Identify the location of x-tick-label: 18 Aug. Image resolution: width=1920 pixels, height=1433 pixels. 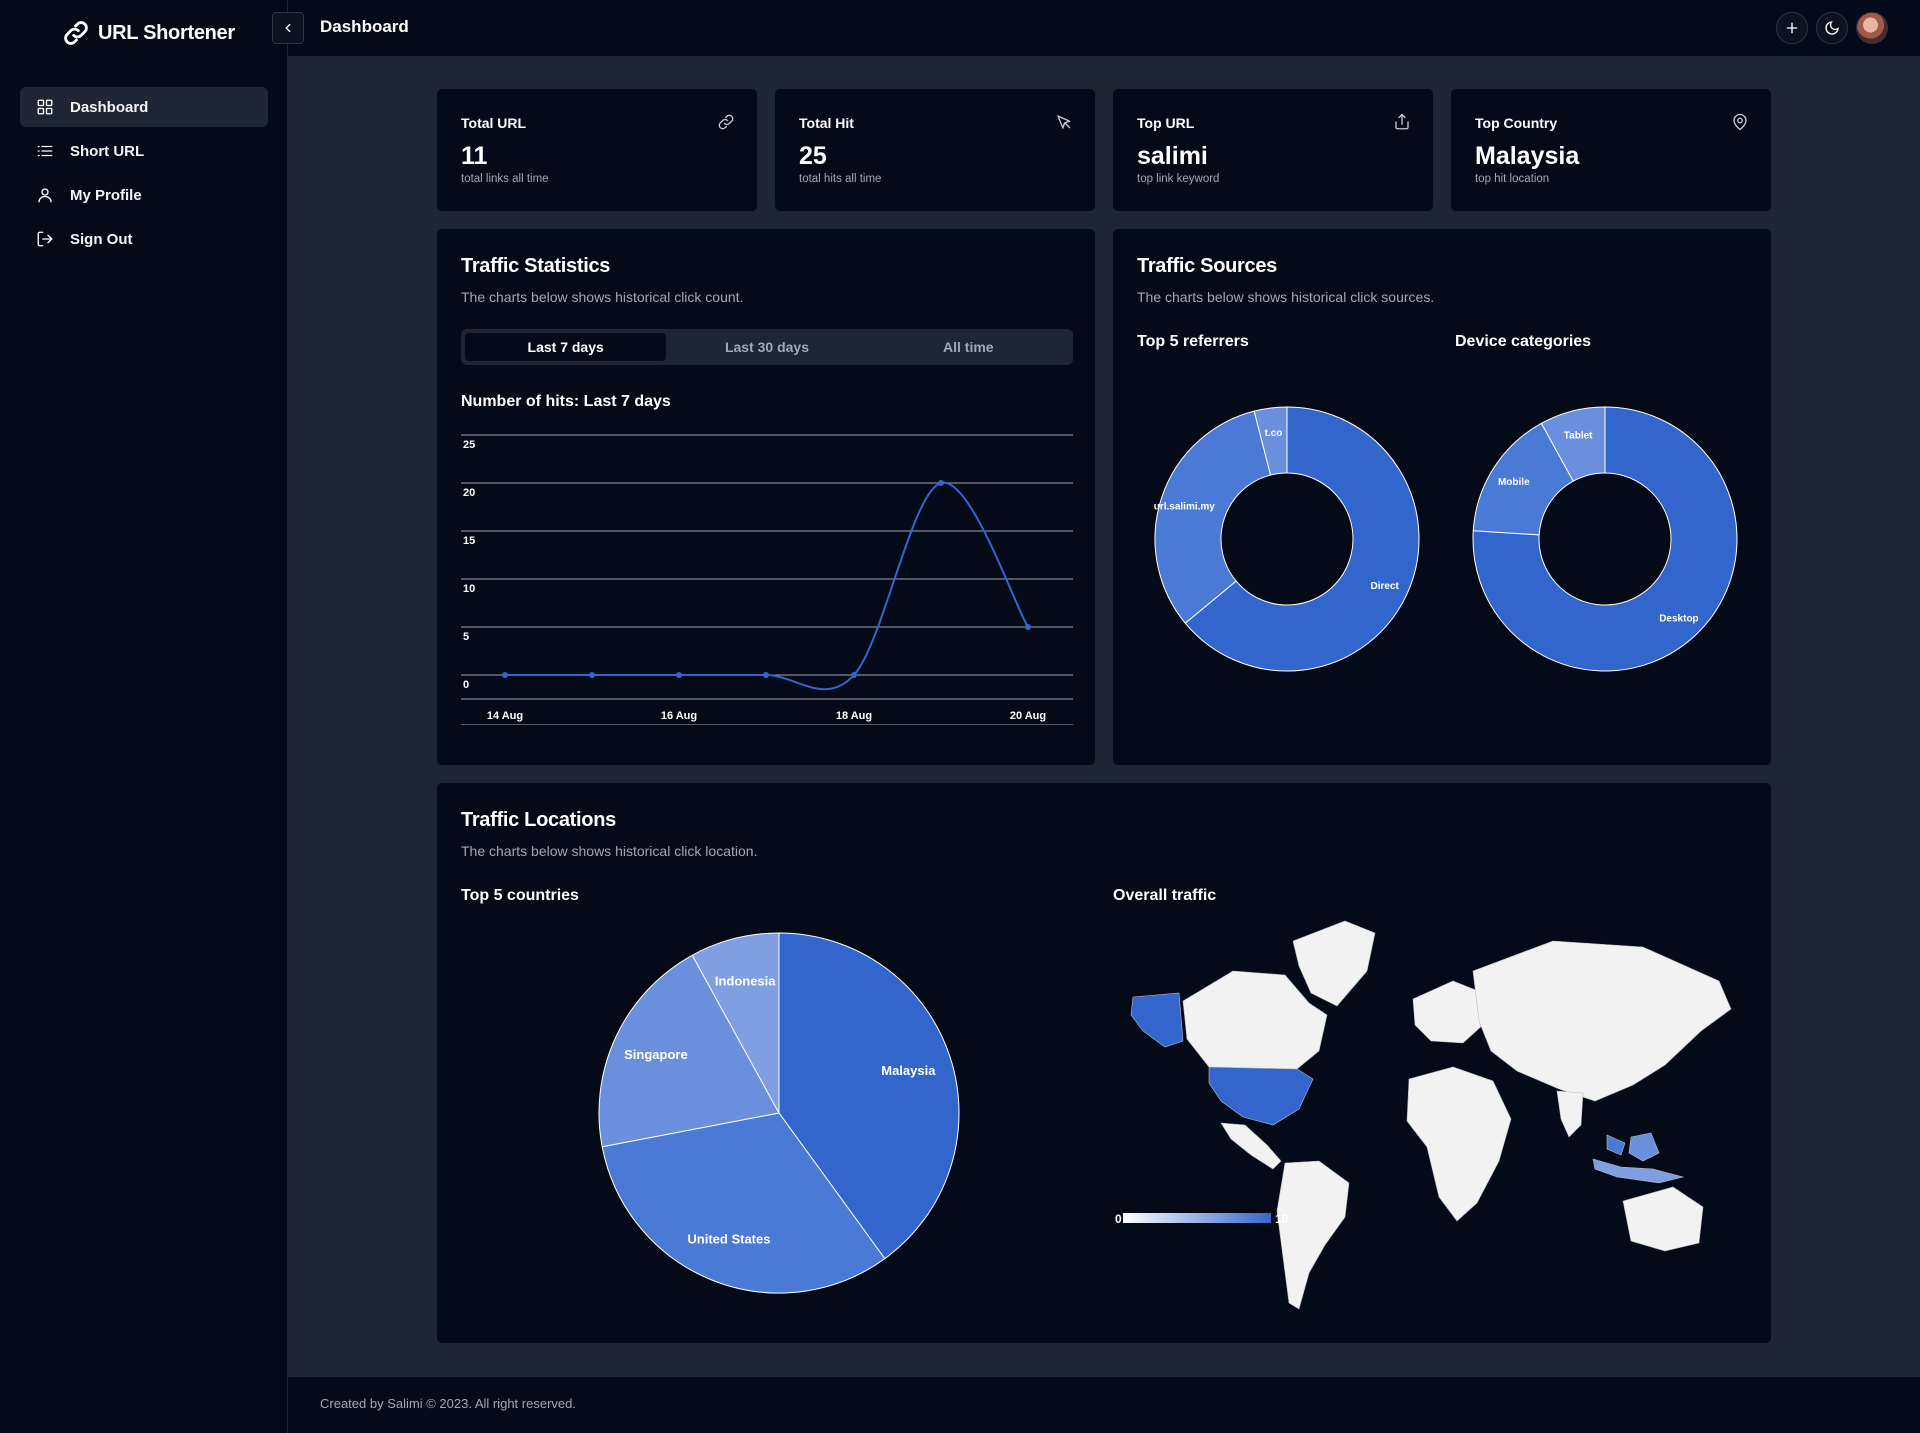
(854, 716).